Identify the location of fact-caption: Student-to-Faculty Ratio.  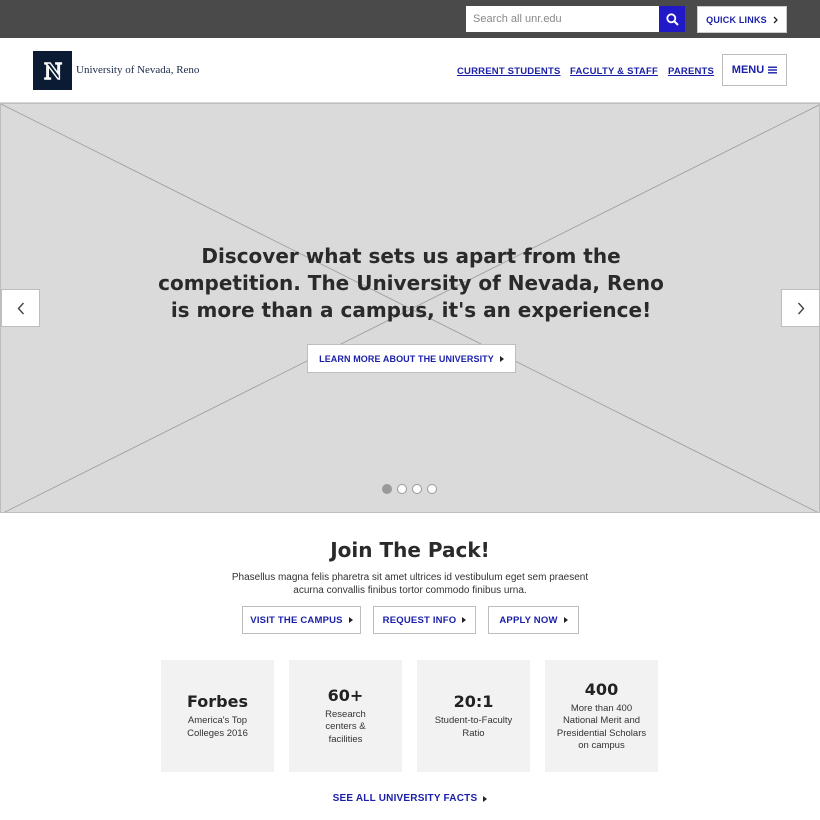
(473, 727).